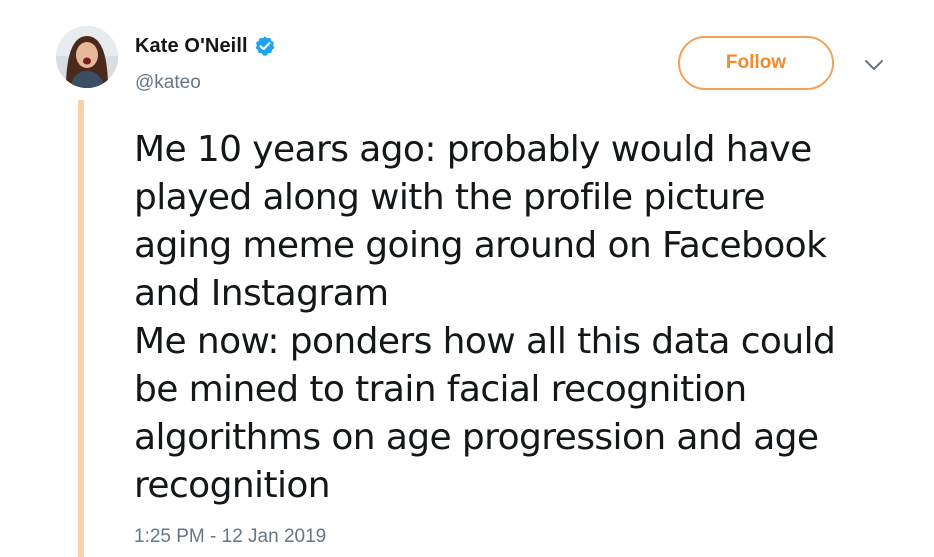 The height and width of the screenshot is (557, 934). What do you see at coordinates (265, 46) in the screenshot?
I see `verified-badge-icon` at bounding box center [265, 46].